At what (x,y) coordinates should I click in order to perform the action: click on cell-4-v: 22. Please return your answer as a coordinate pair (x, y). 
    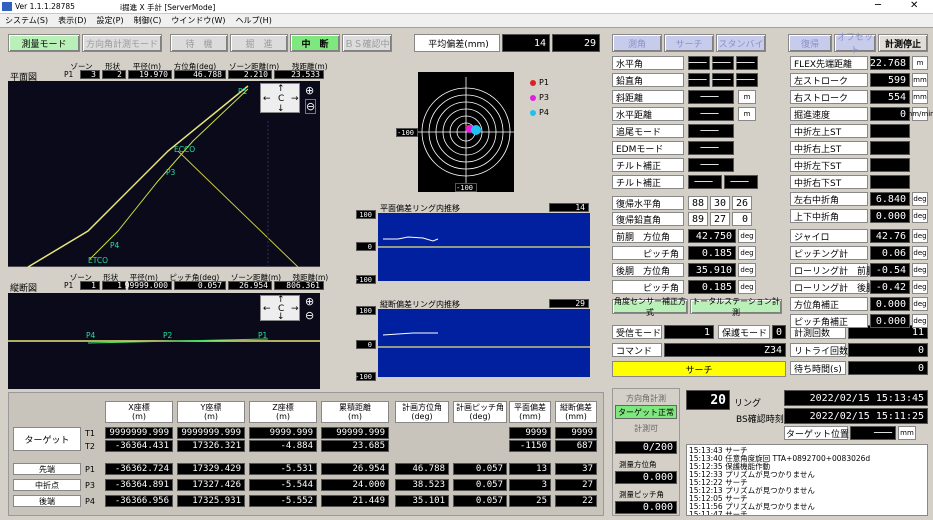
    Looking at the image, I should click on (576, 501).